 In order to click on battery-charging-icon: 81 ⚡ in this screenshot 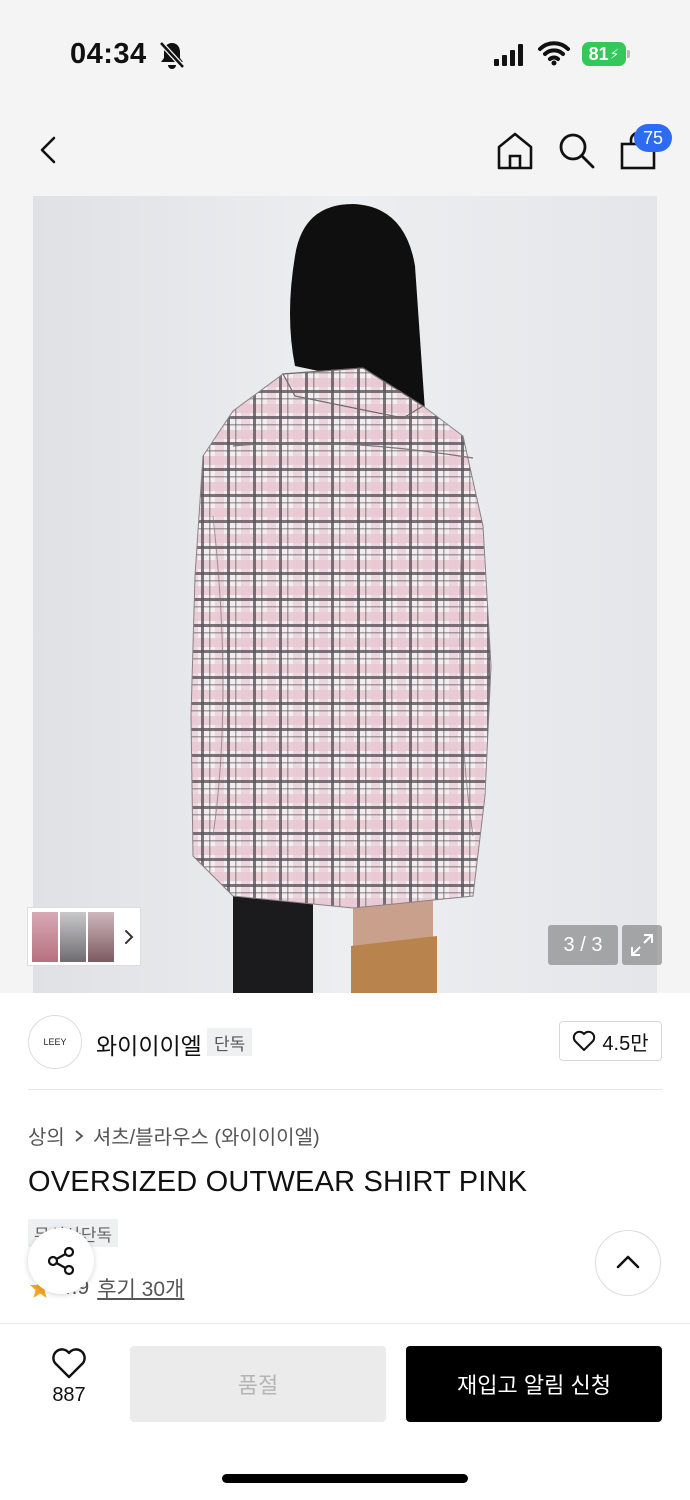, I will do `click(606, 54)`.